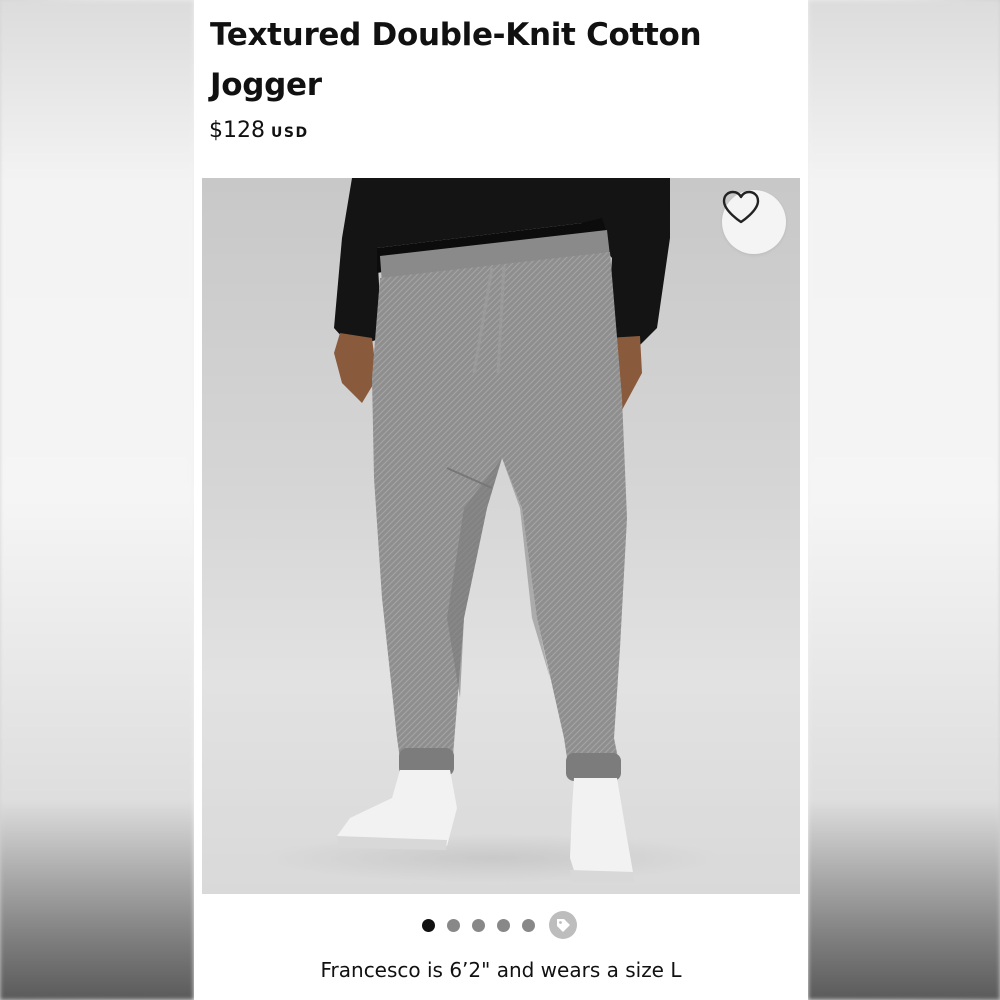 This screenshot has height=1000, width=1000. I want to click on price-tag-icon, so click(563, 925).